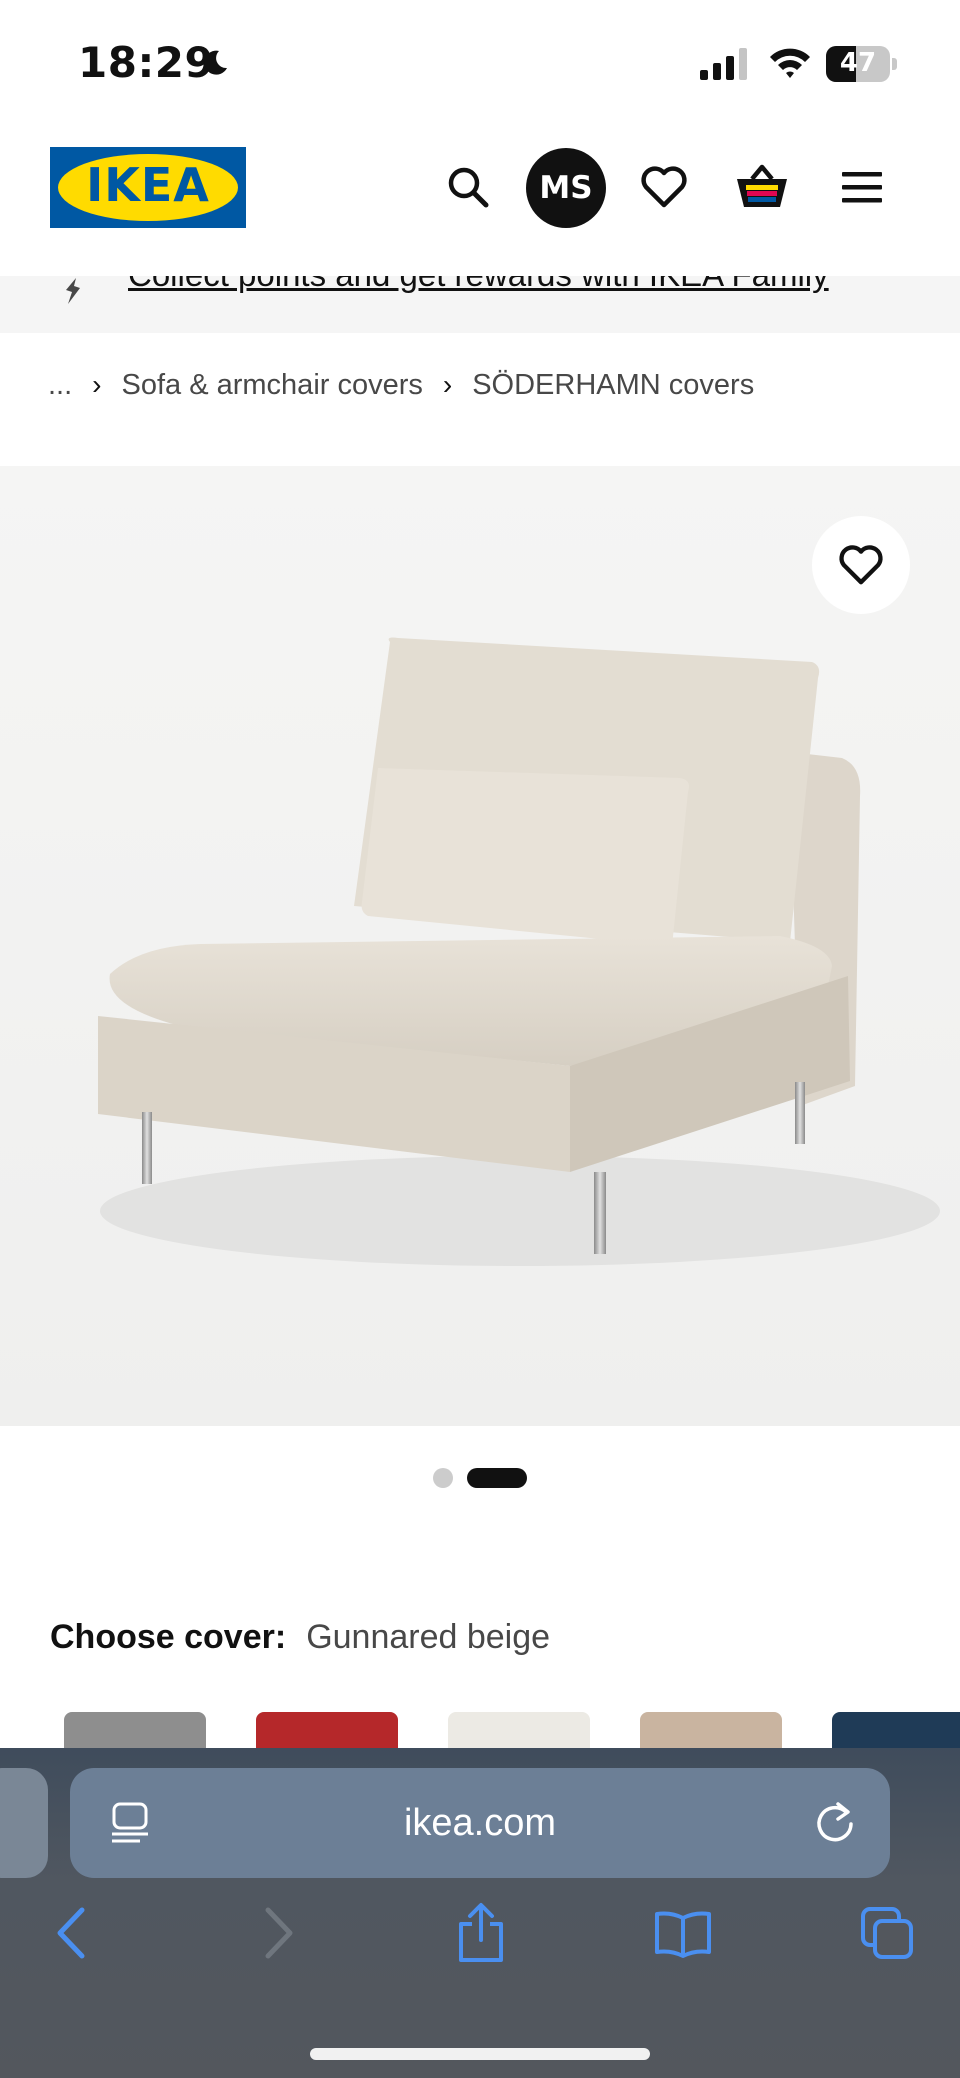  Describe the element at coordinates (723, 64) in the screenshot. I see `cellular-signal-icon` at that location.